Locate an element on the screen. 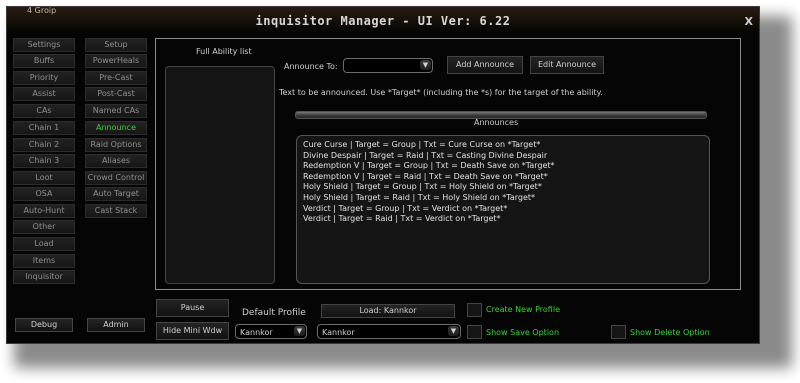  nav-setup: Setup is located at coordinates (116, 45).